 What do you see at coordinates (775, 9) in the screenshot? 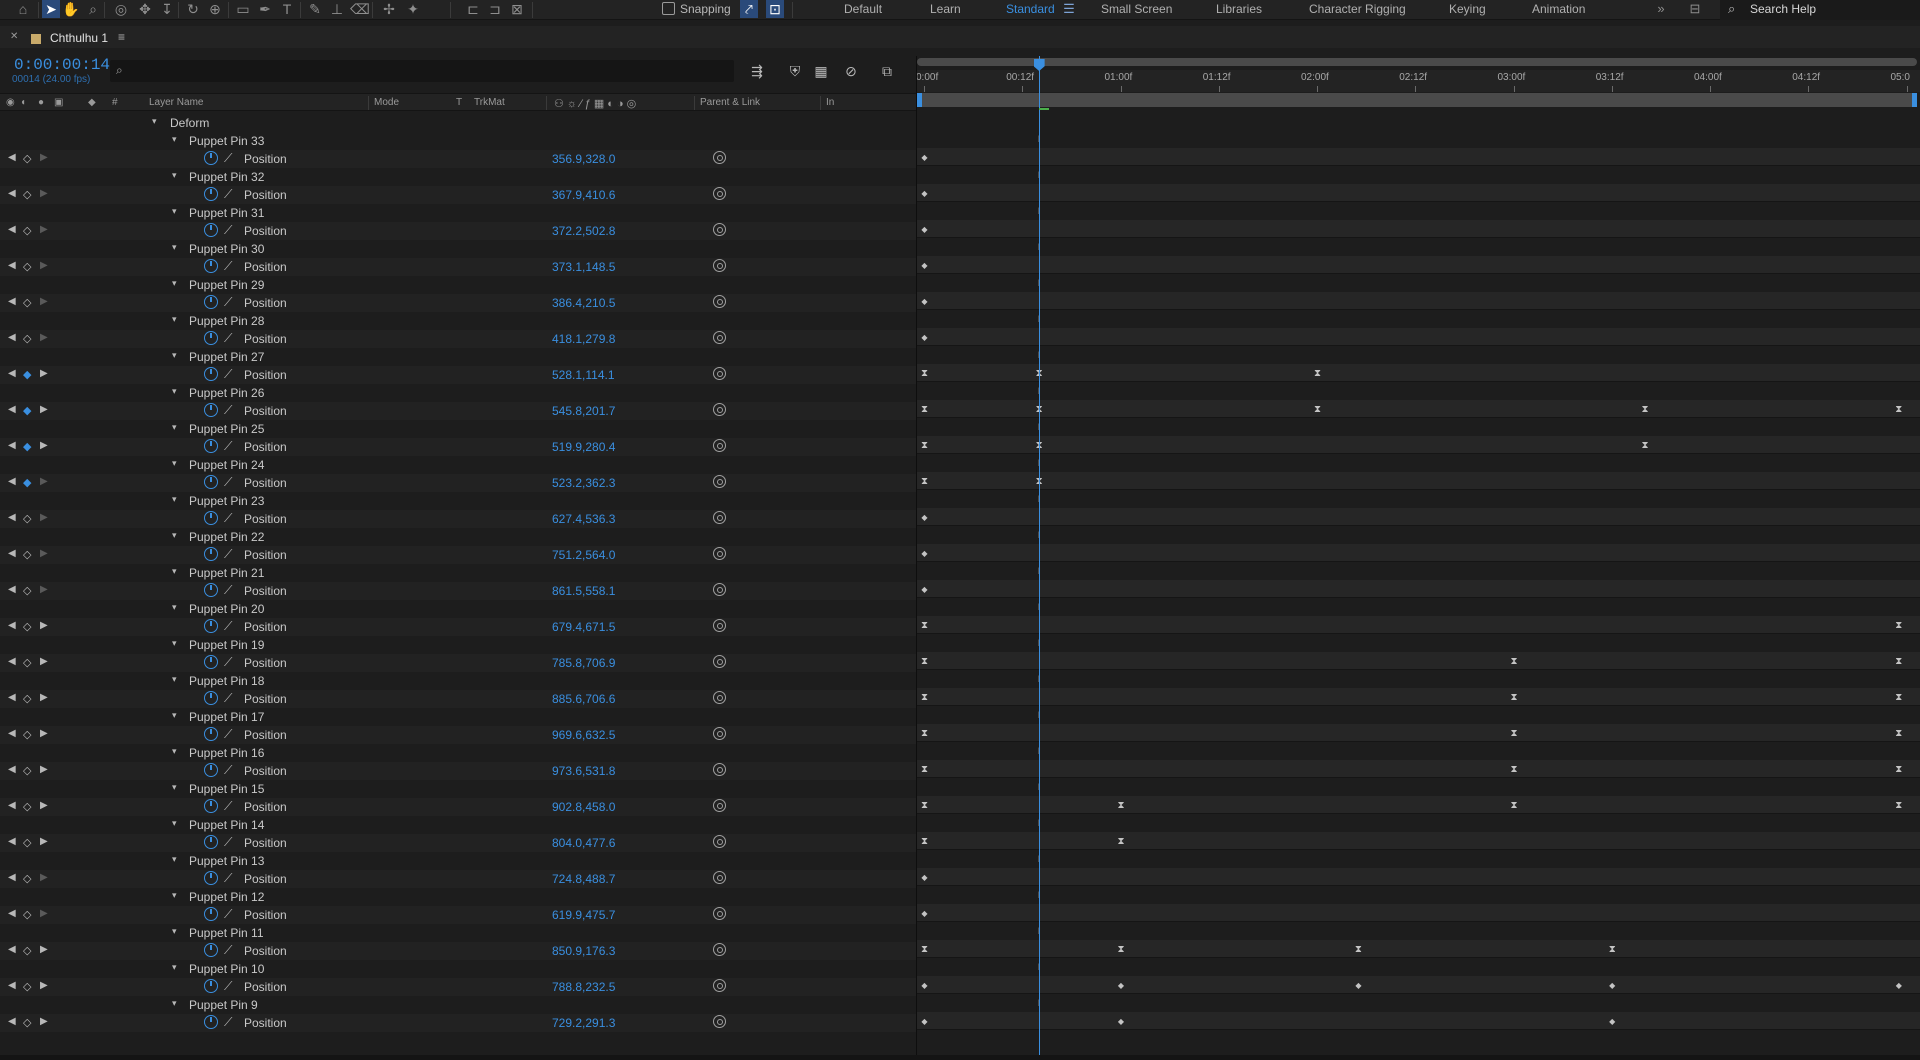
I see `snap-features-icon: ⊡` at bounding box center [775, 9].